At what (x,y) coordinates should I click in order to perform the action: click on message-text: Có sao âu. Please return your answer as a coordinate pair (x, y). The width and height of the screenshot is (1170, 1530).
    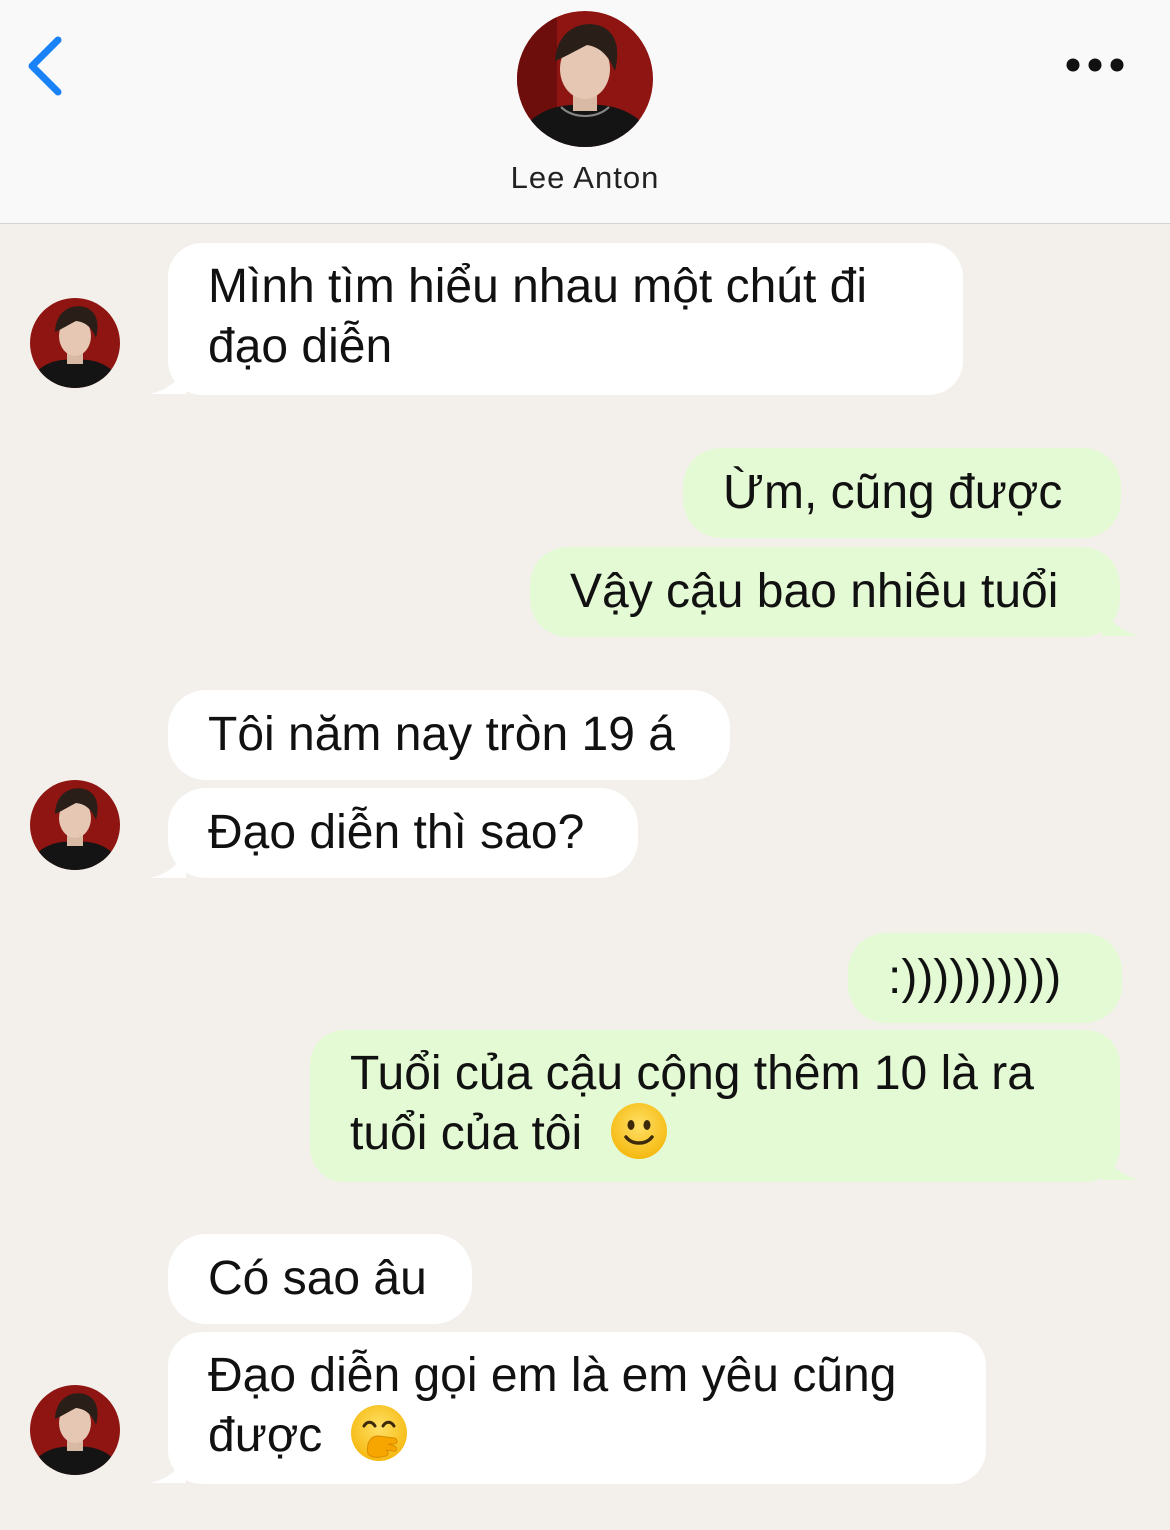
    Looking at the image, I should click on (317, 1278).